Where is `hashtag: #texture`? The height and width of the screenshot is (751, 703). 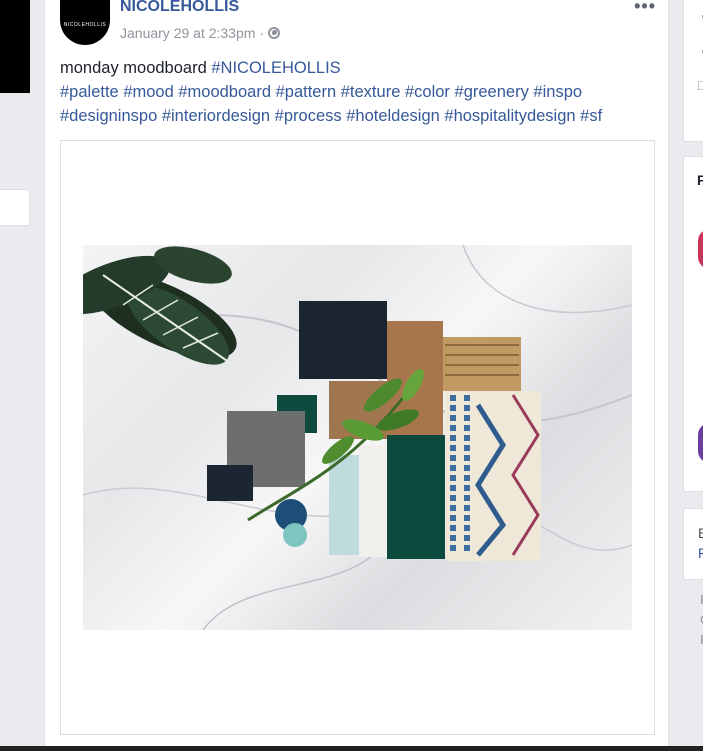
hashtag: #texture is located at coordinates (371, 92).